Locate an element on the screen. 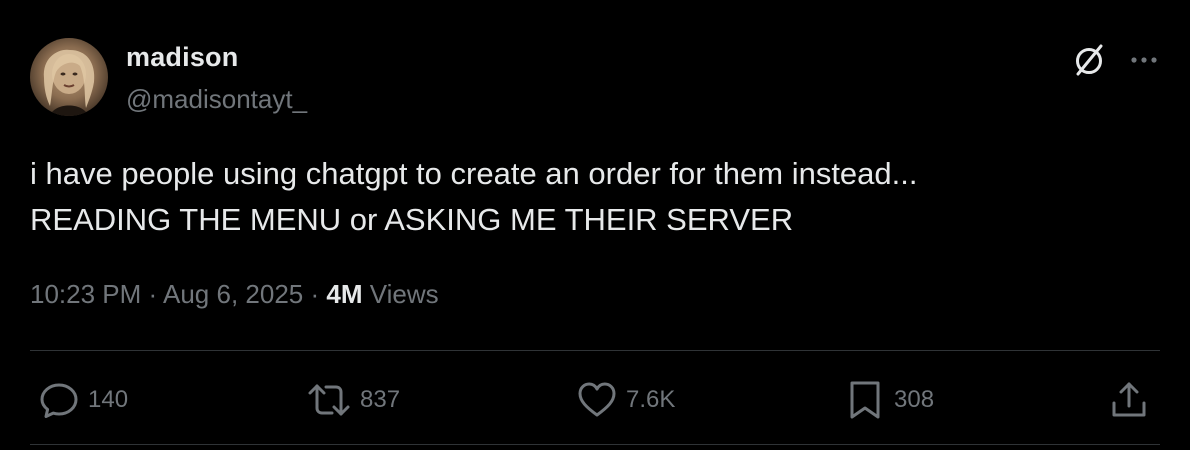 The width and height of the screenshot is (1190, 450). tweet-date: Aug 6, 2025 is located at coordinates (233, 294).